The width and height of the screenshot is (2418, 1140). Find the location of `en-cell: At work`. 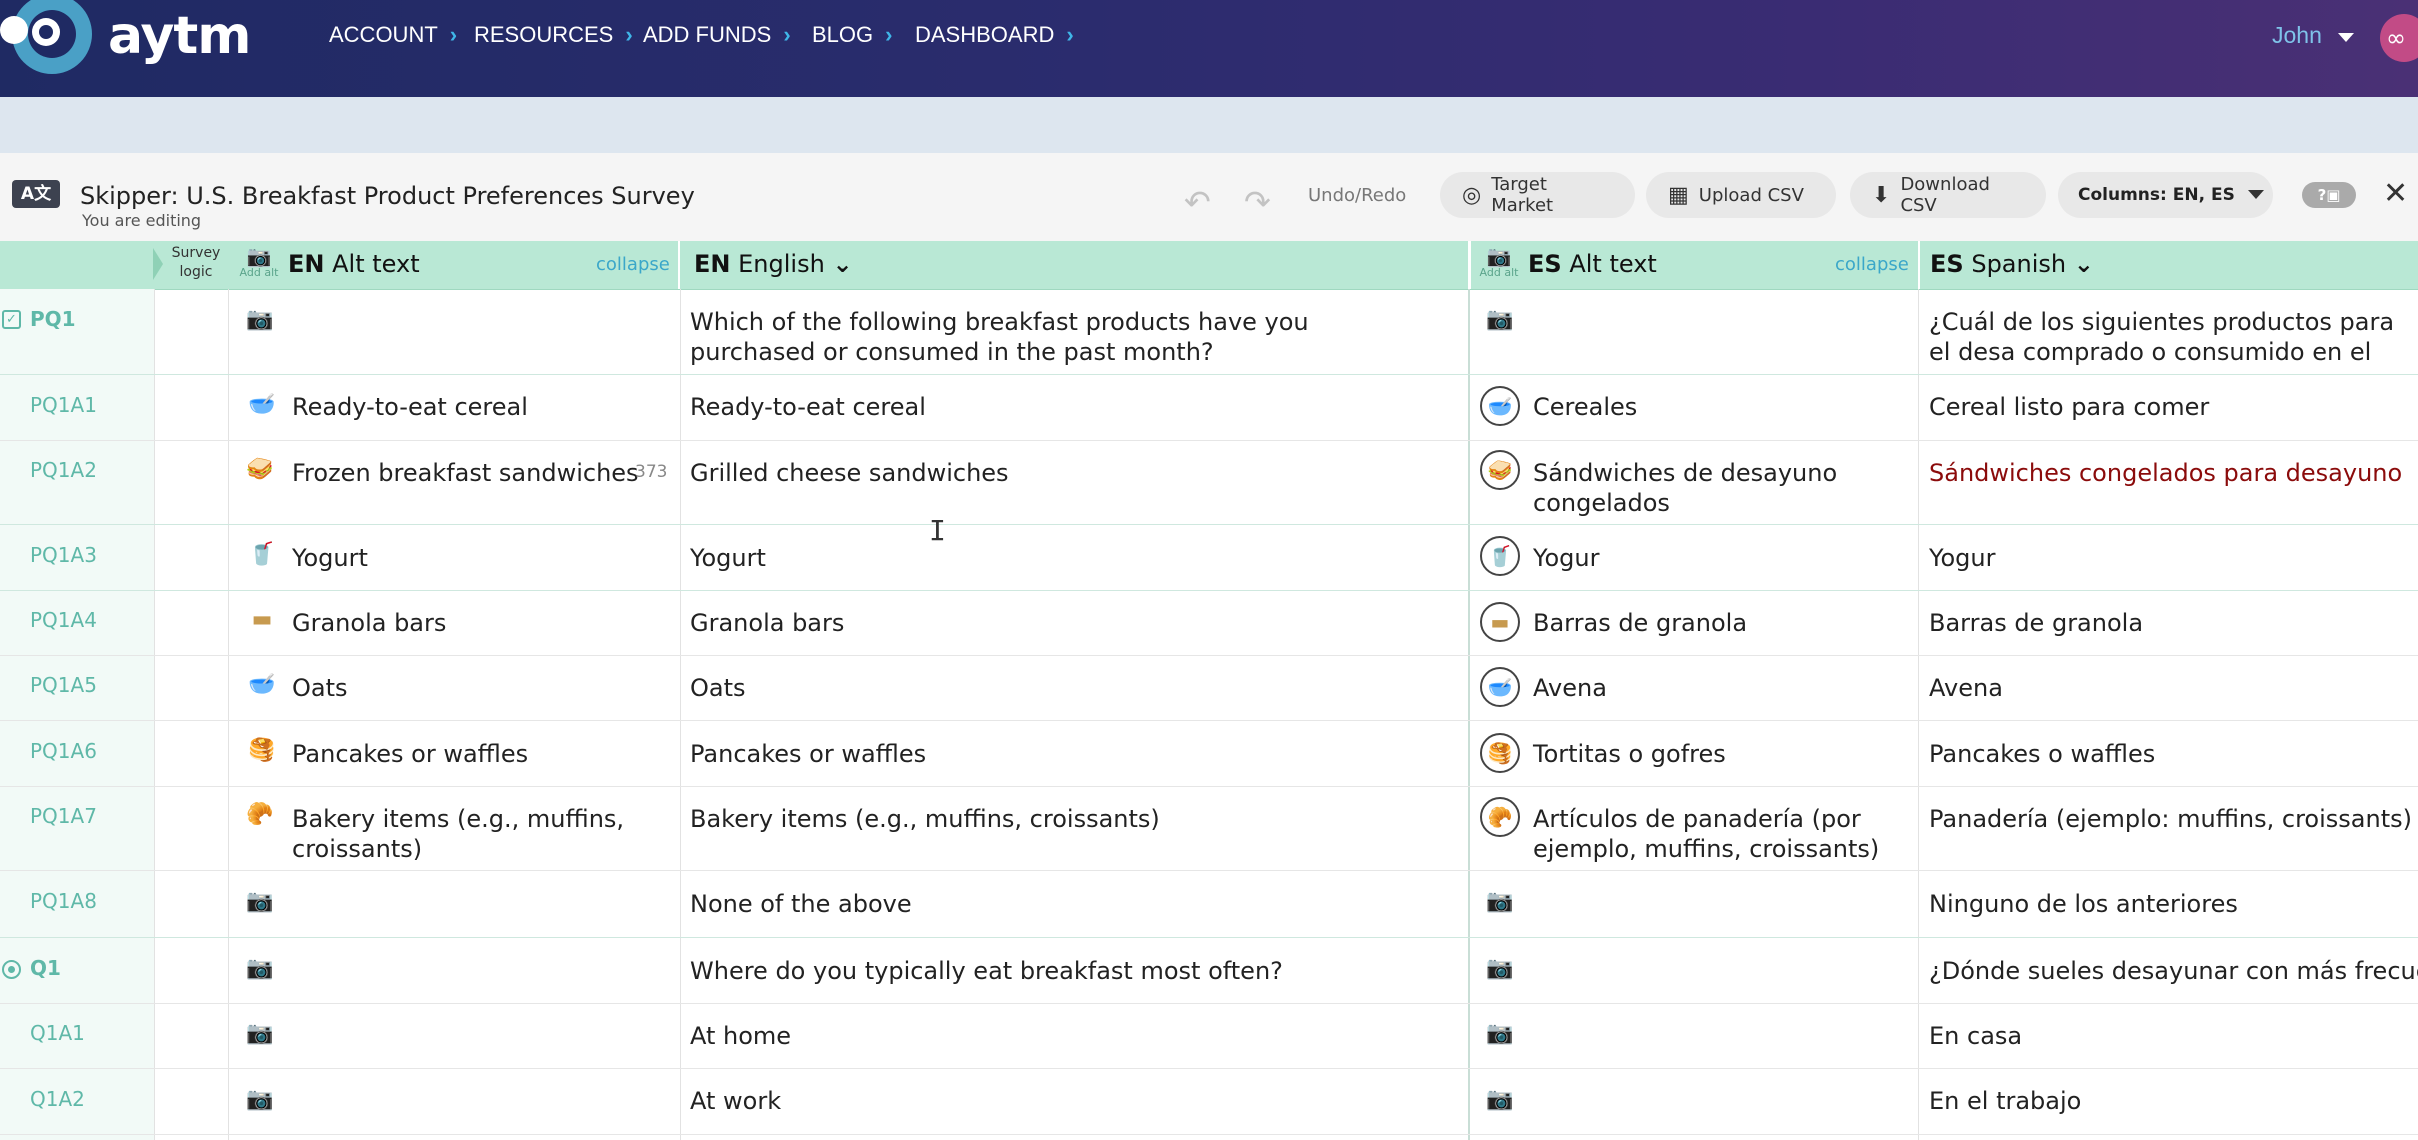

en-cell: At work is located at coordinates (735, 1101).